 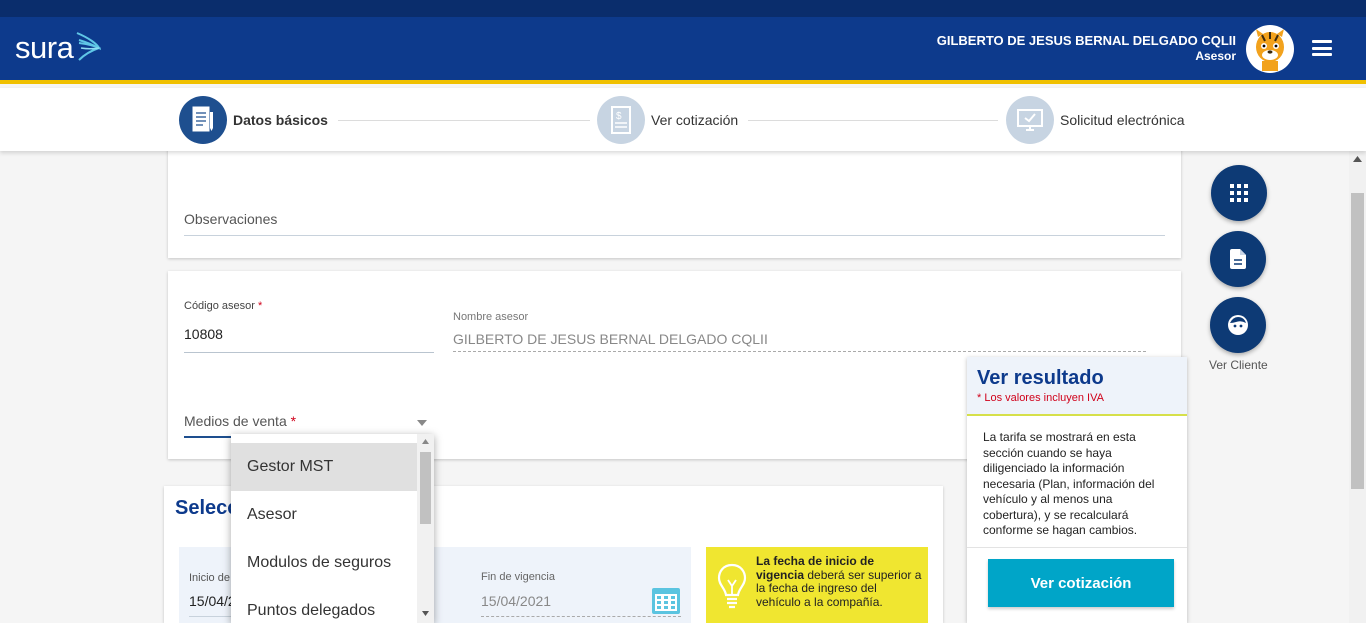 What do you see at coordinates (1086, 40) in the screenshot?
I see `user-name: GILBERTO DE JESUS BERNAL DELGADO CQLII` at bounding box center [1086, 40].